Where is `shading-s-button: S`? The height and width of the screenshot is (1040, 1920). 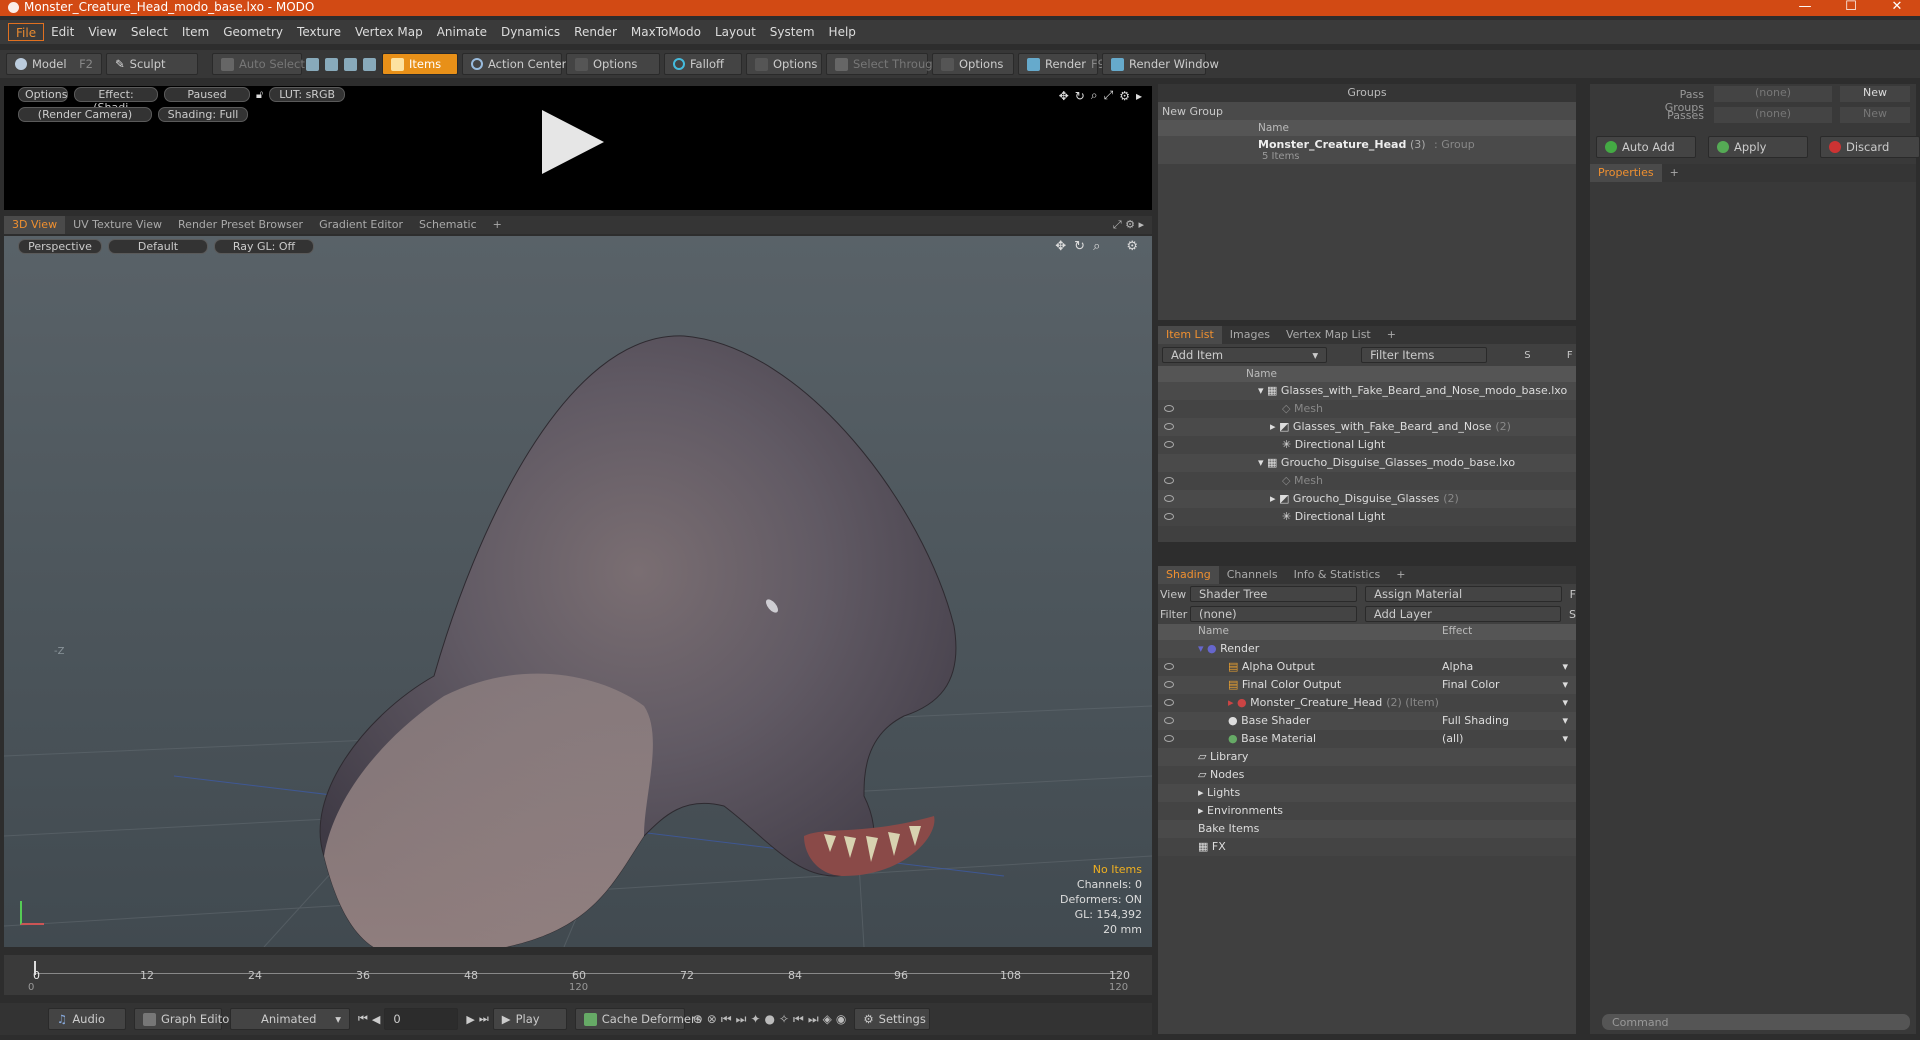 shading-s-button: S is located at coordinates (1572, 614).